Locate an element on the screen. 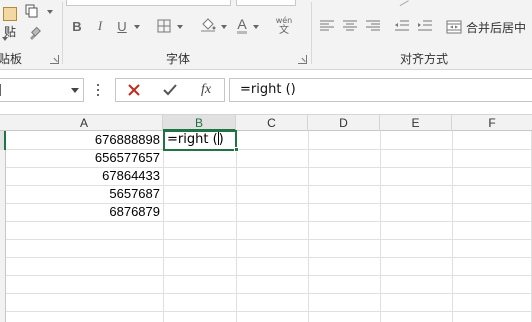 This screenshot has width=532, height=322. font-group-label: 字体 is located at coordinates (178, 59).